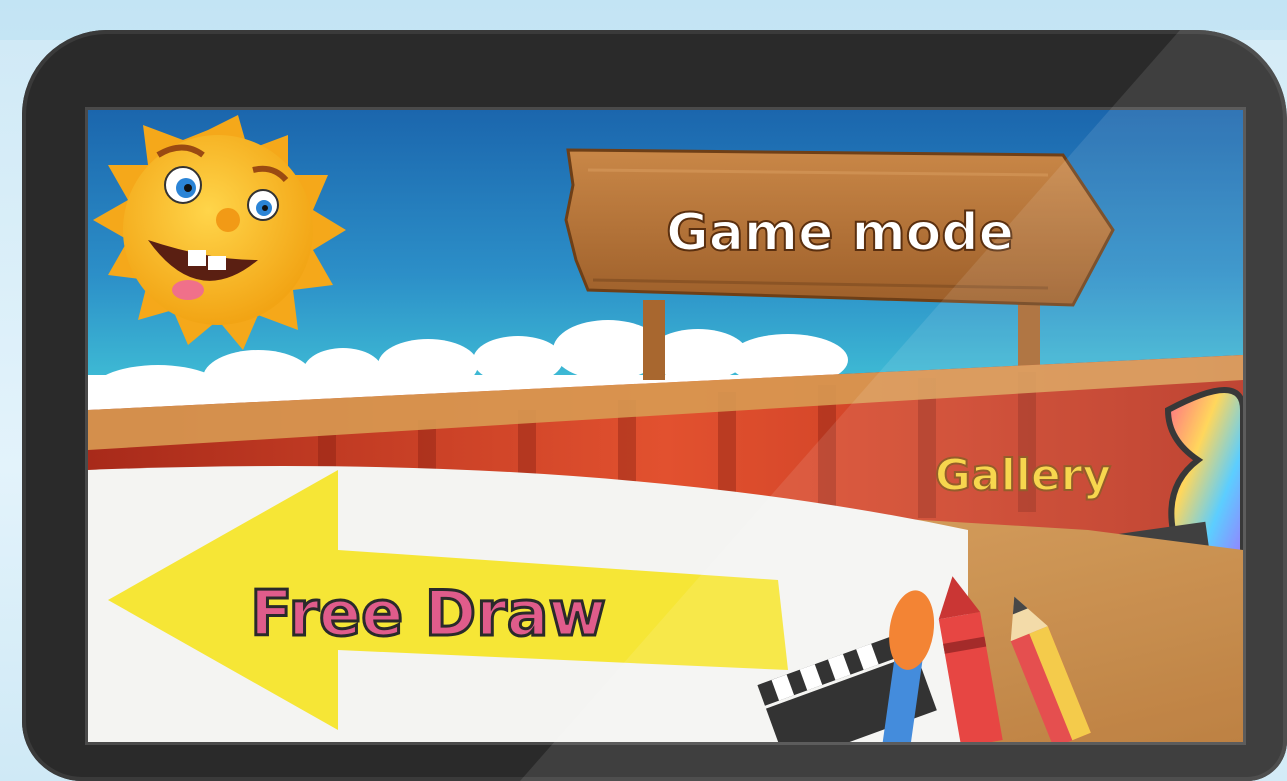  Describe the element at coordinates (840, 233) in the screenshot. I see `game-mode-label: Game mode` at that location.